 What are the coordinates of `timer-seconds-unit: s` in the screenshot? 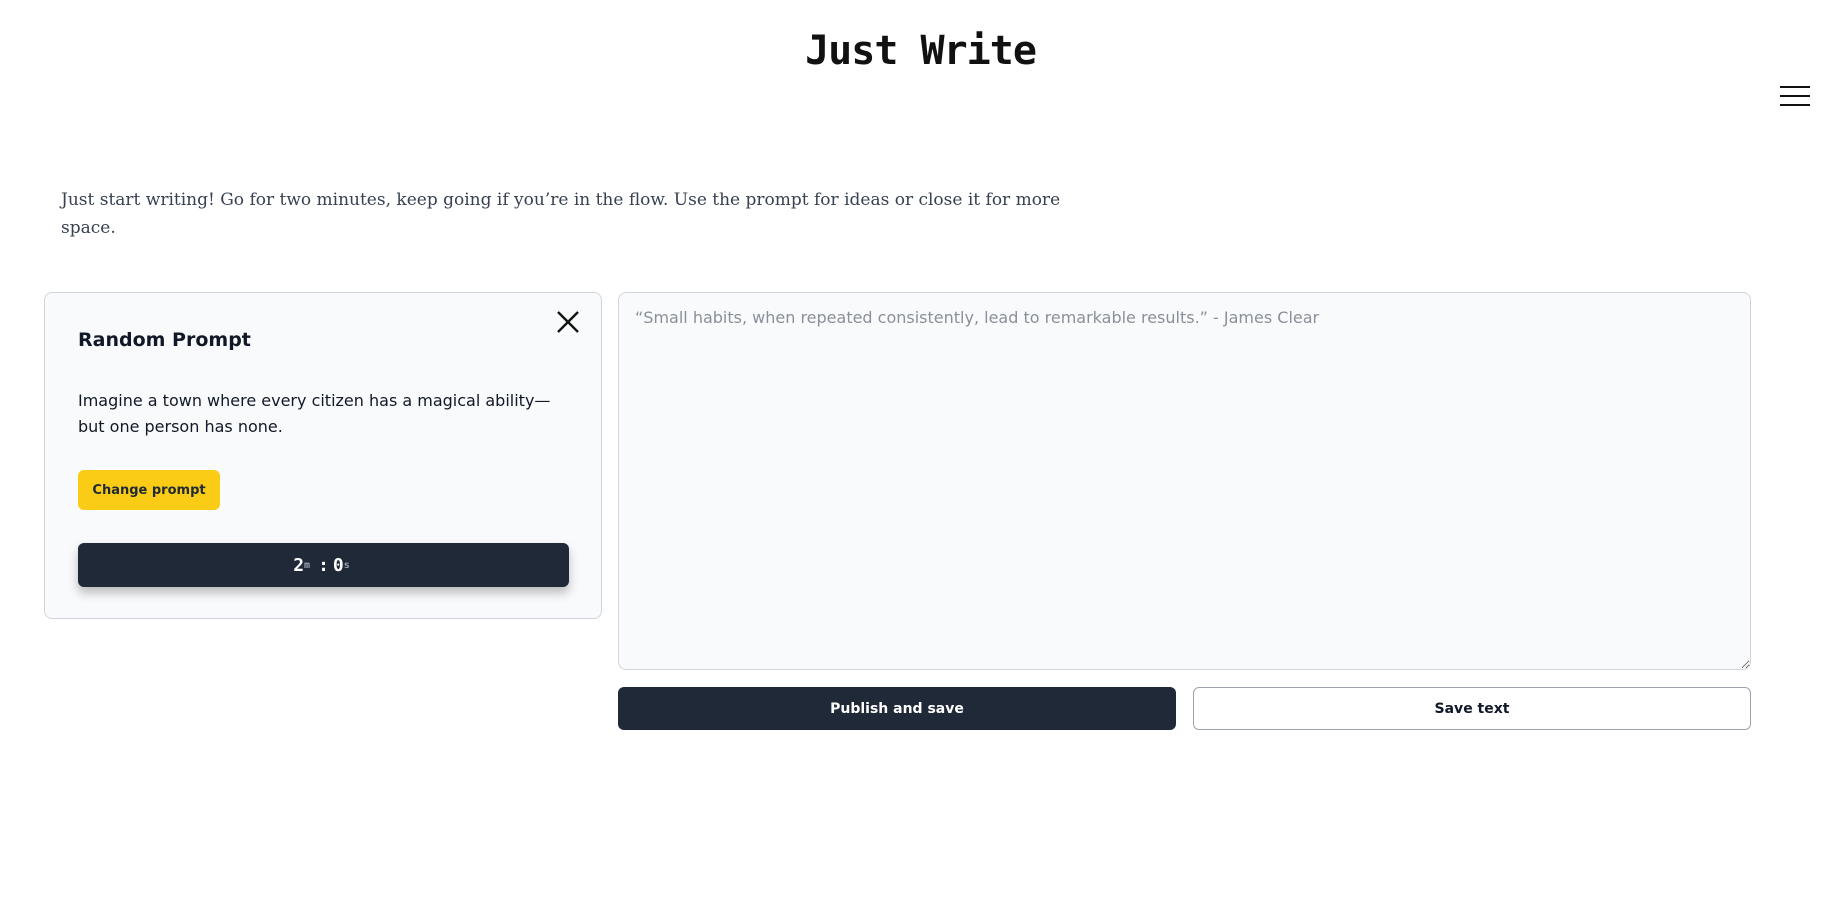 It's located at (346, 565).